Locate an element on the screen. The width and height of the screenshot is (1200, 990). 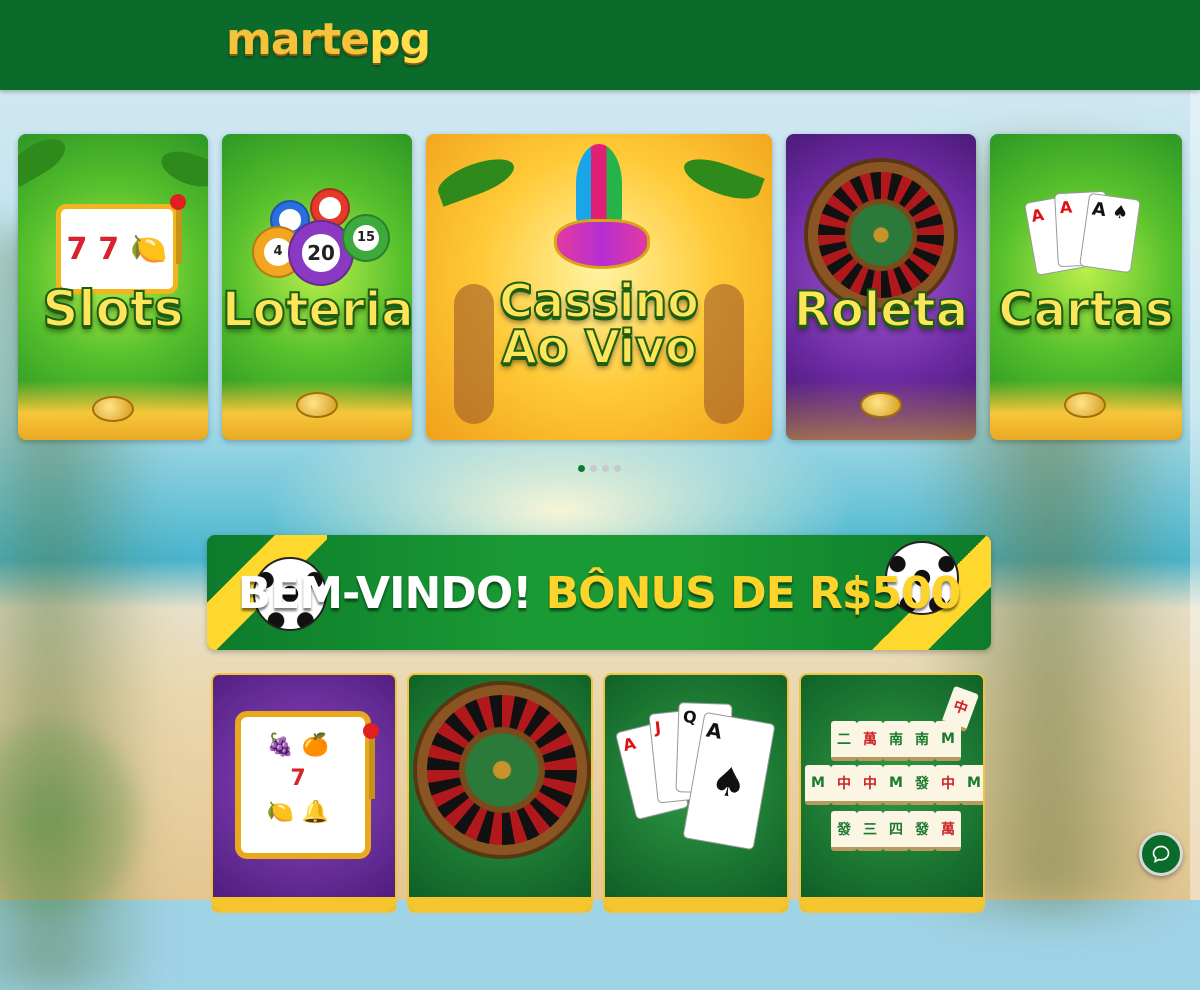
feathers-icon is located at coordinates (599, 184).